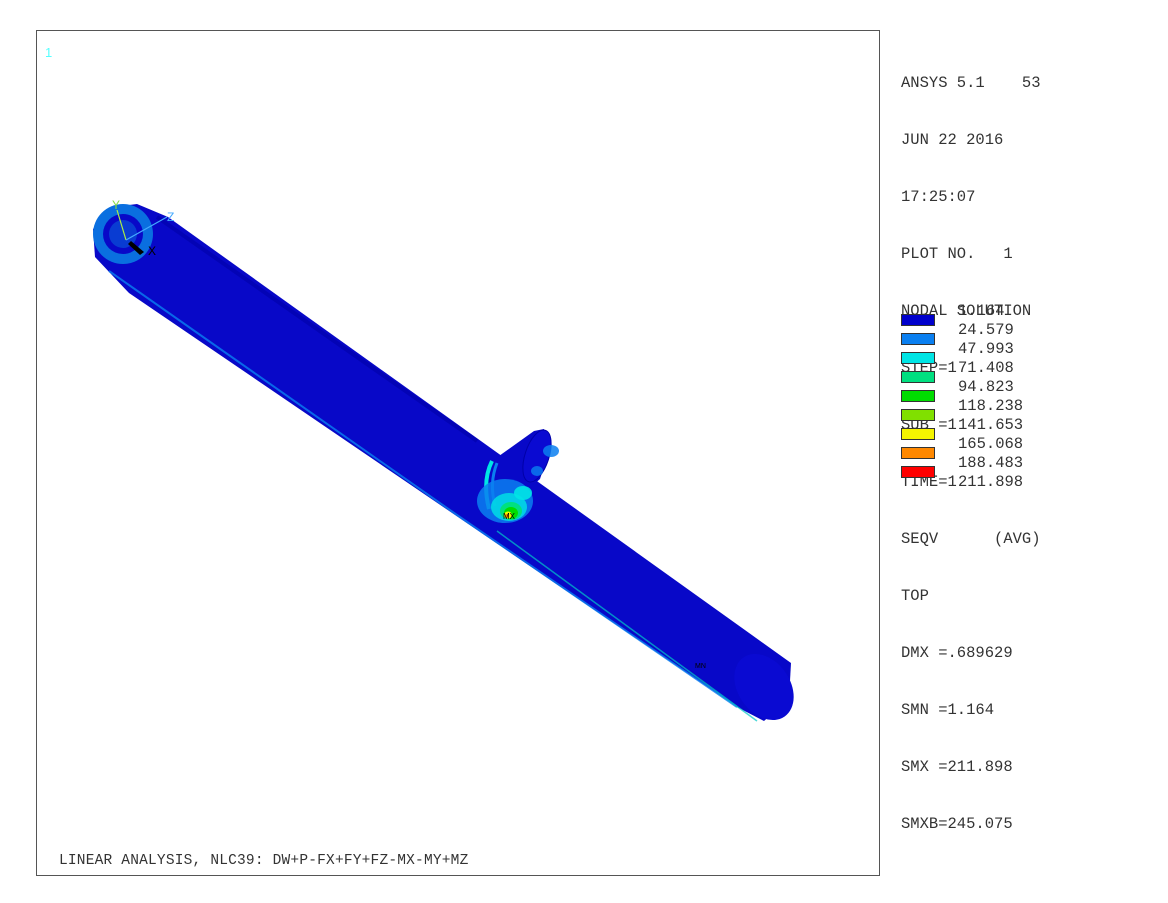  Describe the element at coordinates (952, 140) in the screenshot. I see `info-line: JUN 22 2016` at that location.